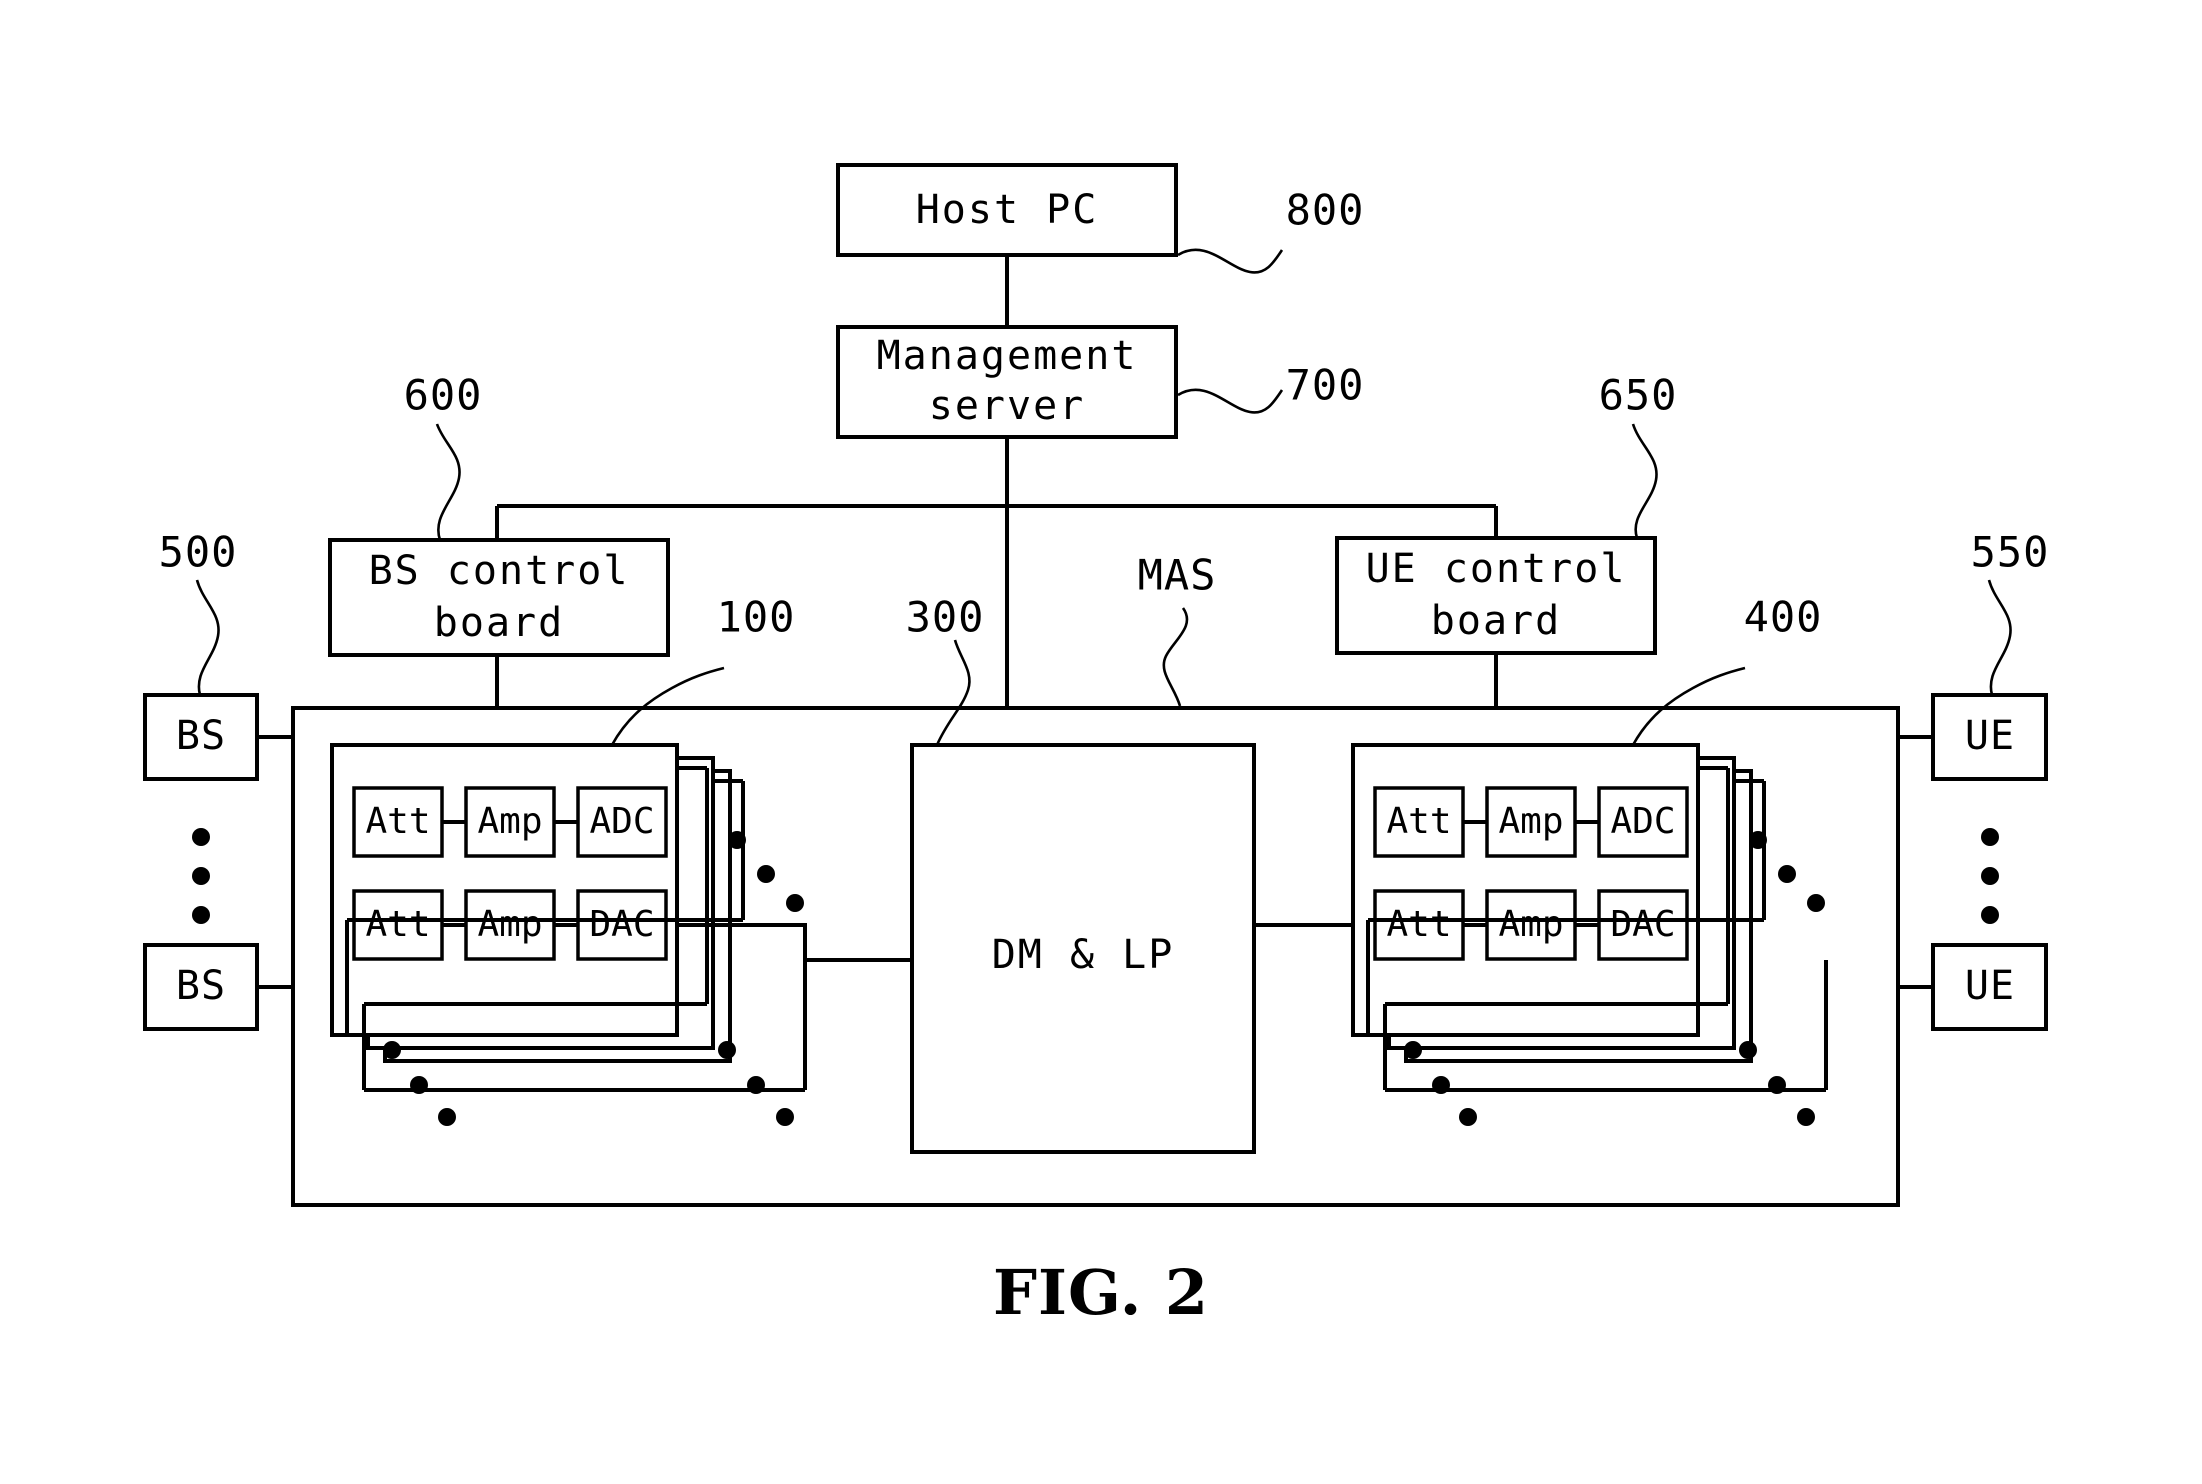 The image size is (2202, 1484). What do you see at coordinates (1496, 569) in the screenshot?
I see `ue-control-board-label-line1: UE control` at bounding box center [1496, 569].